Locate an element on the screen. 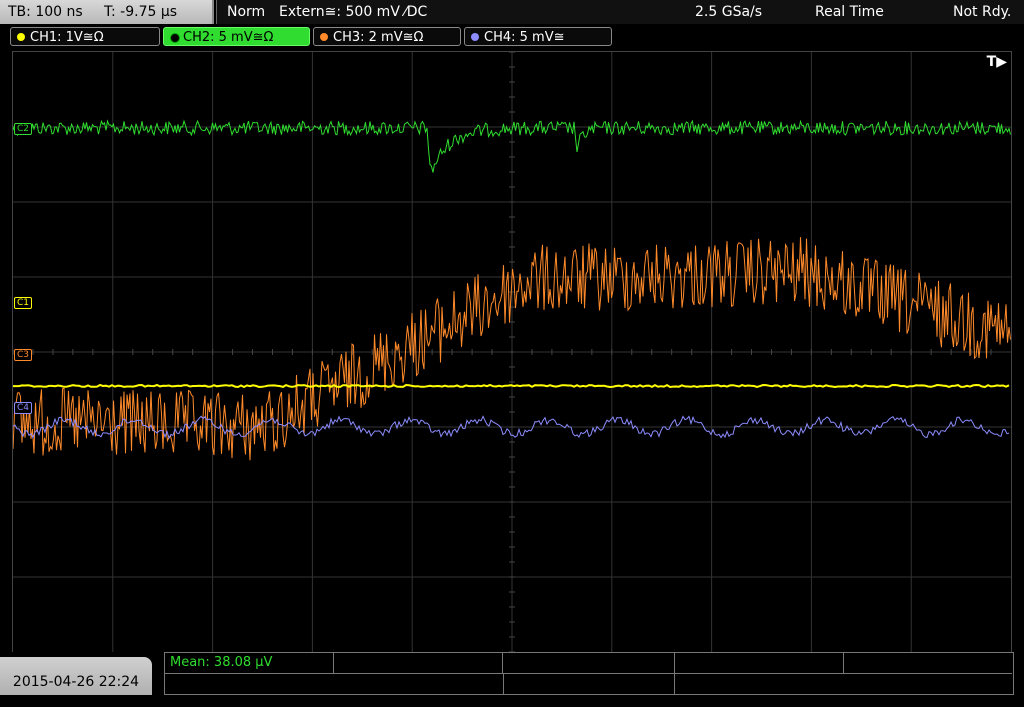 The height and width of the screenshot is (707, 1024). trigger-time-value: T: -9.75 µs is located at coordinates (140, 12).